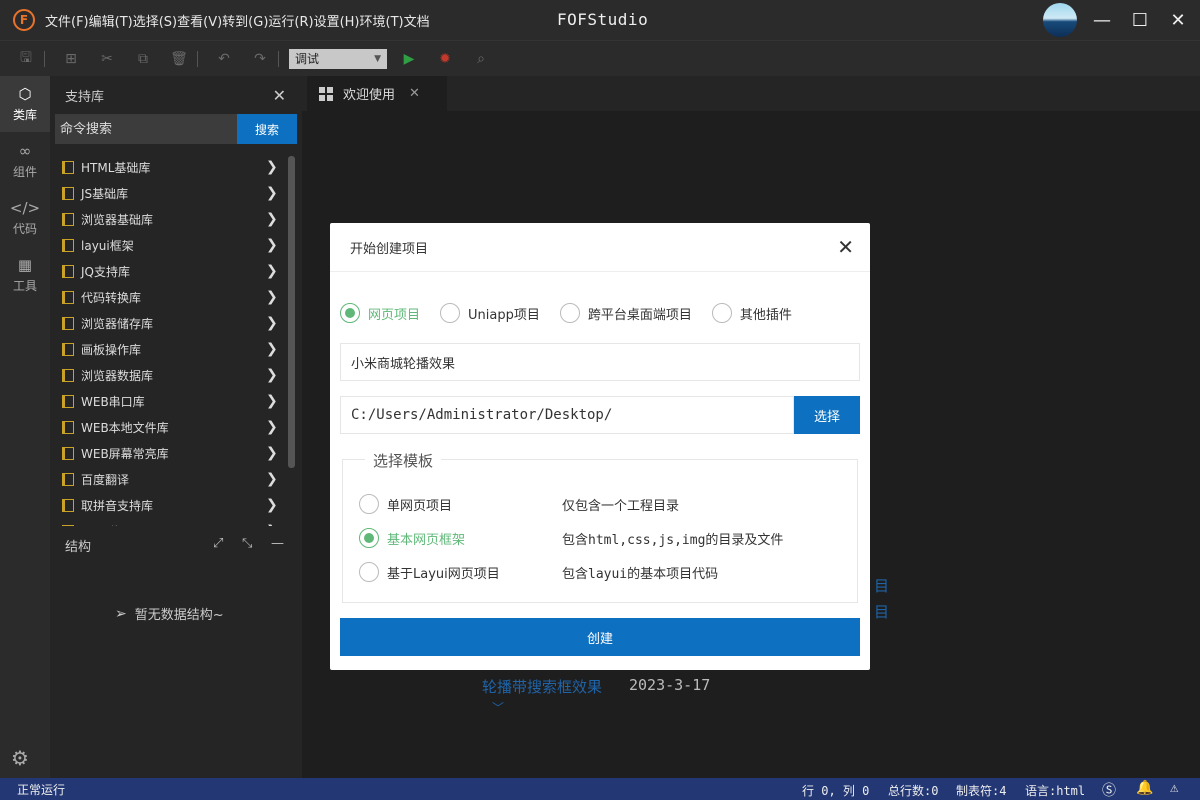 Image resolution: width=1200 pixels, height=800 pixels. What do you see at coordinates (337, 20) in the screenshot?
I see `menu-settings: 设置(H)` at bounding box center [337, 20].